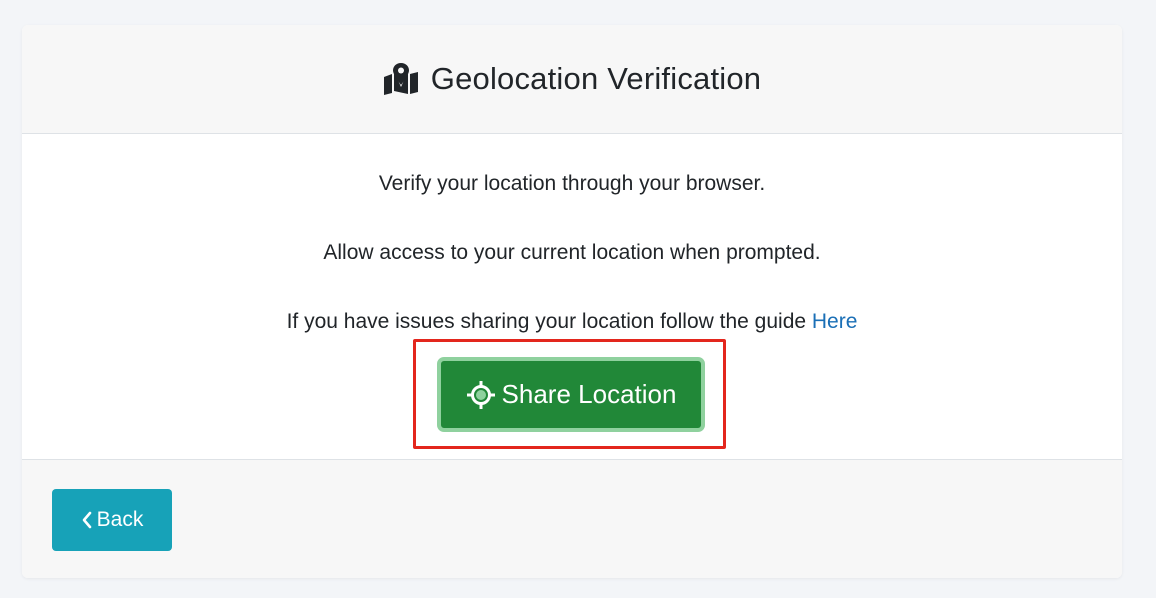 This screenshot has width=1156, height=598. Describe the element at coordinates (87, 520) in the screenshot. I see `chevron-left-icon` at that location.